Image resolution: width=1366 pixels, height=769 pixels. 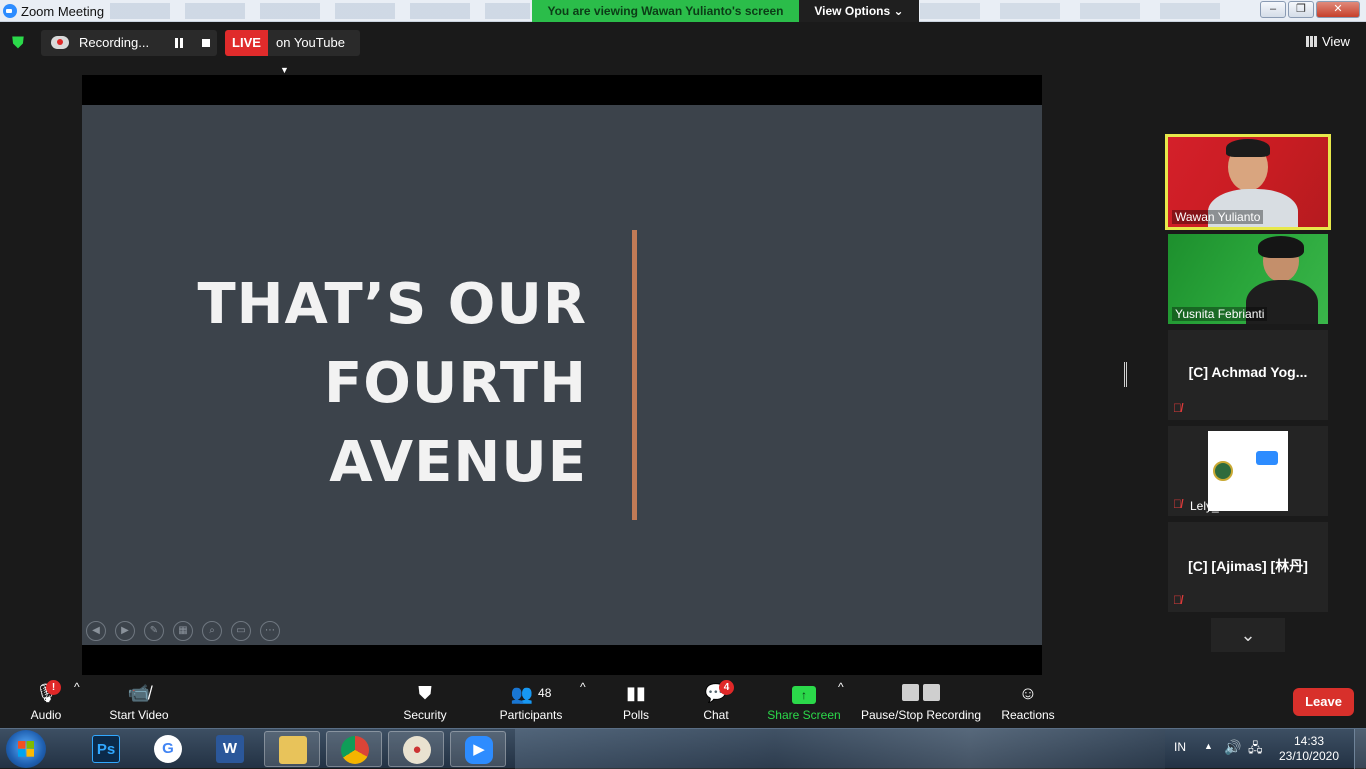 What do you see at coordinates (910, 692) in the screenshot?
I see `pause-icon` at bounding box center [910, 692].